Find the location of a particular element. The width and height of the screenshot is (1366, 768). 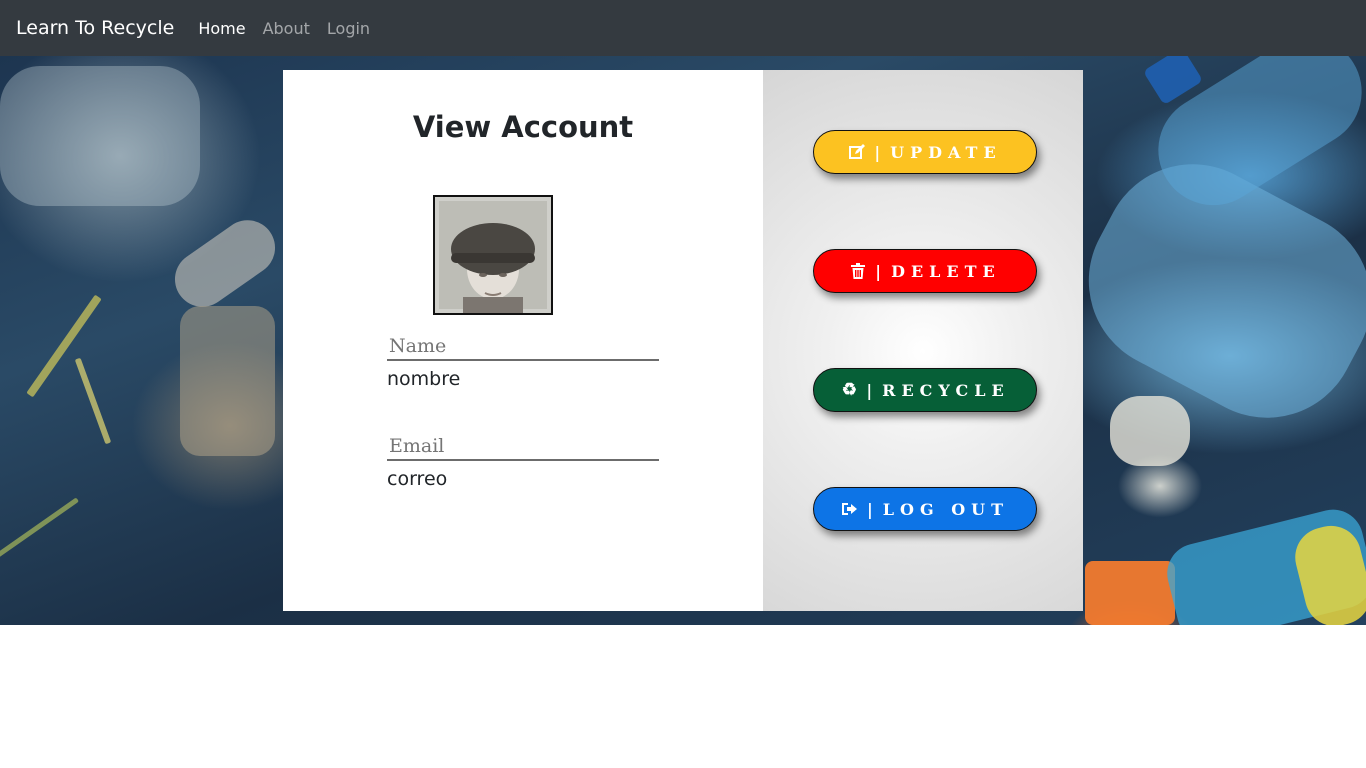

update-label: UPDATE is located at coordinates (946, 152).